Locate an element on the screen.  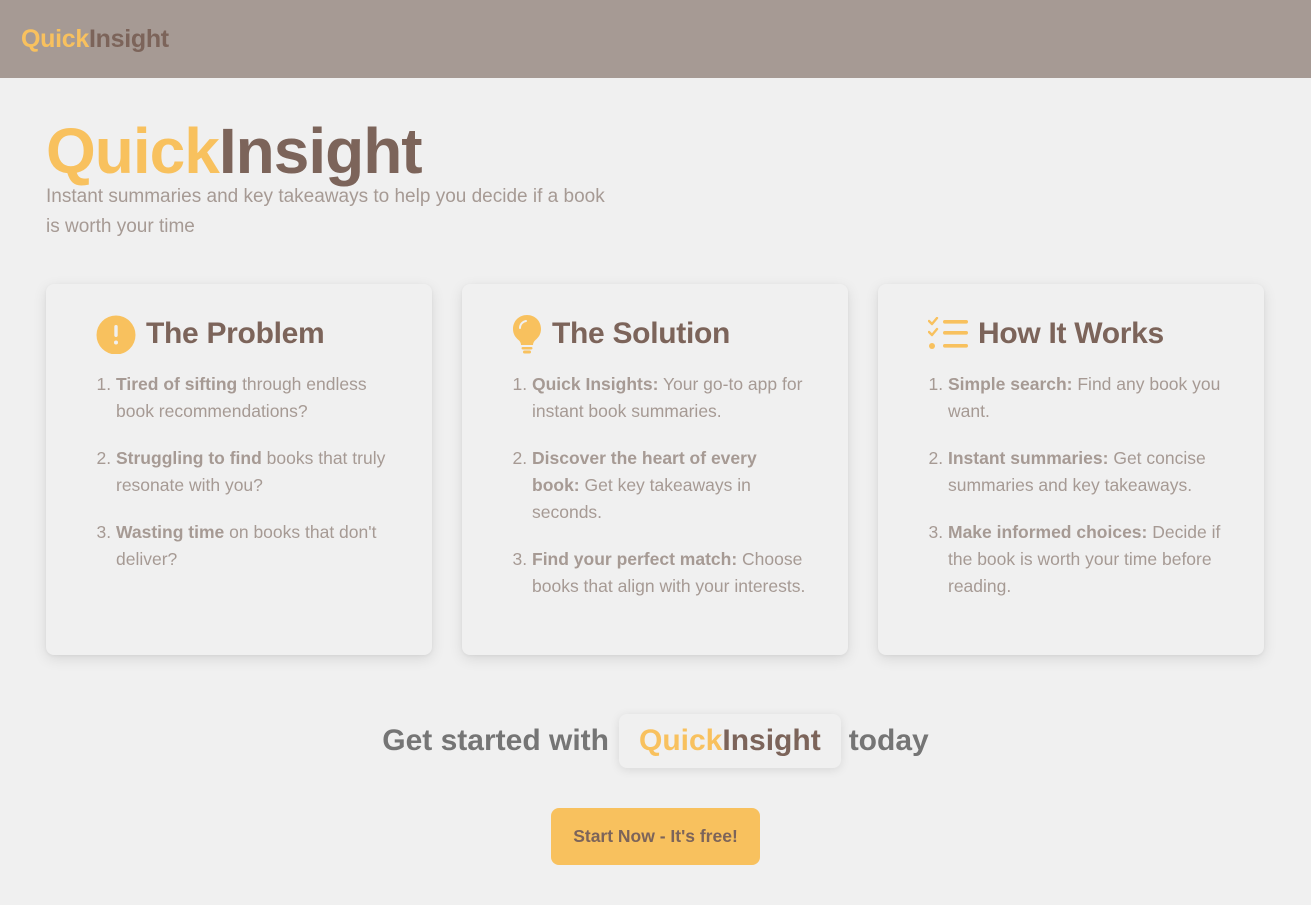
lightbulb-icon is located at coordinates (527, 334).